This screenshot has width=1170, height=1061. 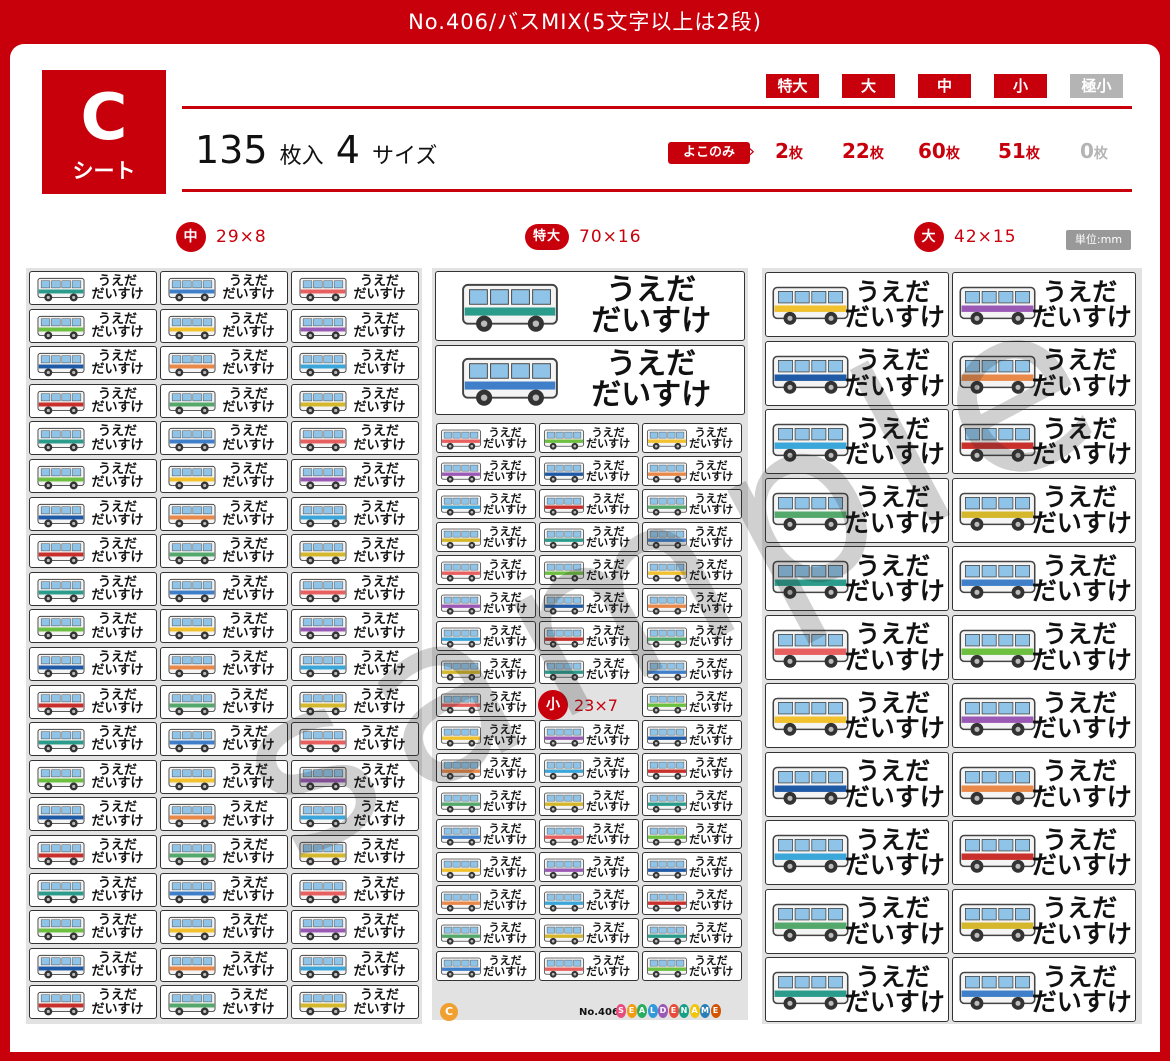 I want to click on count-xs: 0枚, so click(x=1094, y=151).